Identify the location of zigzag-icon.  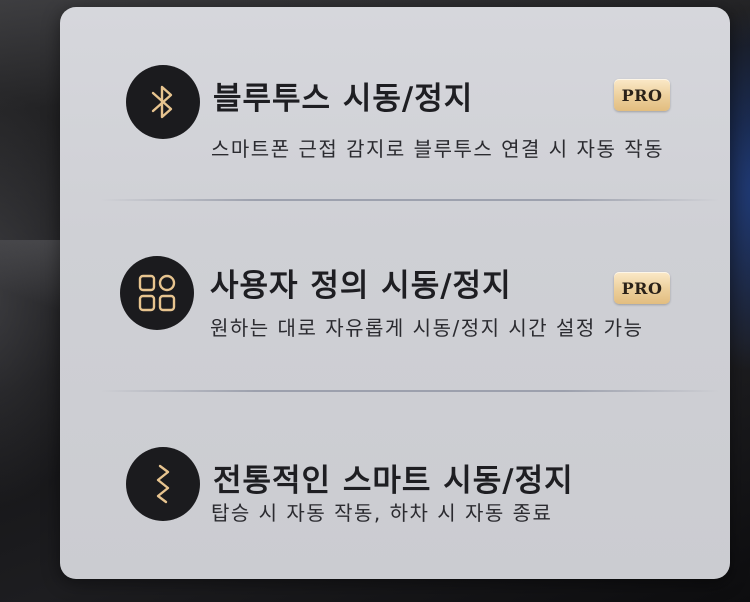
(163, 484).